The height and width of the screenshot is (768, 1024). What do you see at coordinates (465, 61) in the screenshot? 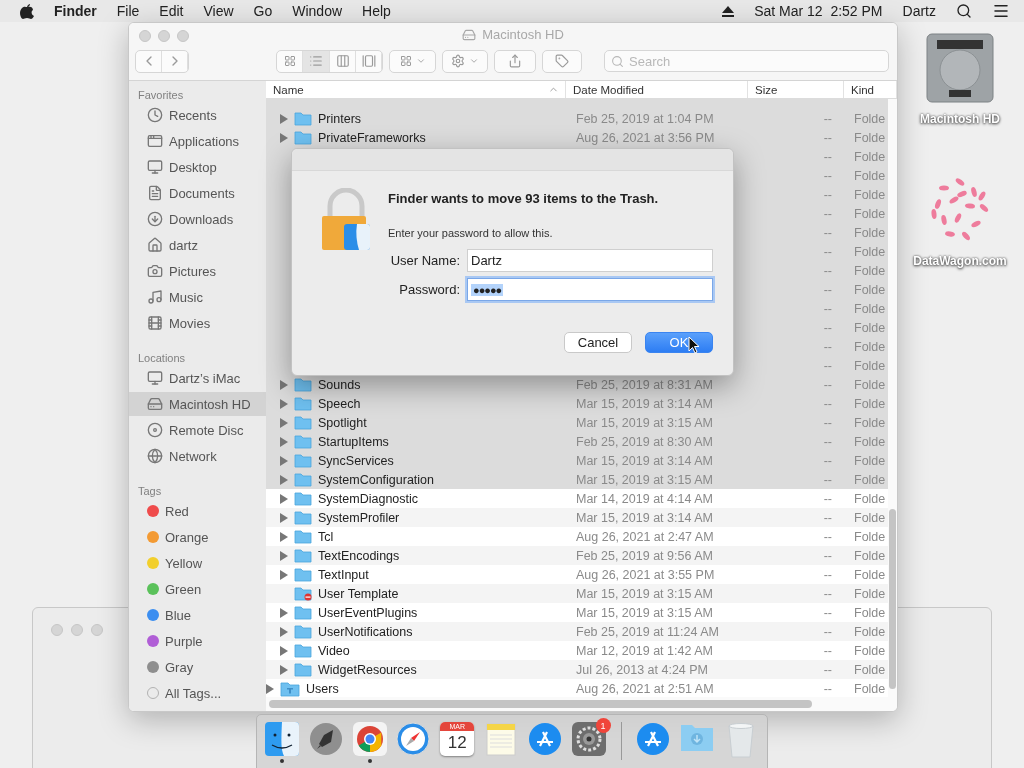
I see `action-button` at bounding box center [465, 61].